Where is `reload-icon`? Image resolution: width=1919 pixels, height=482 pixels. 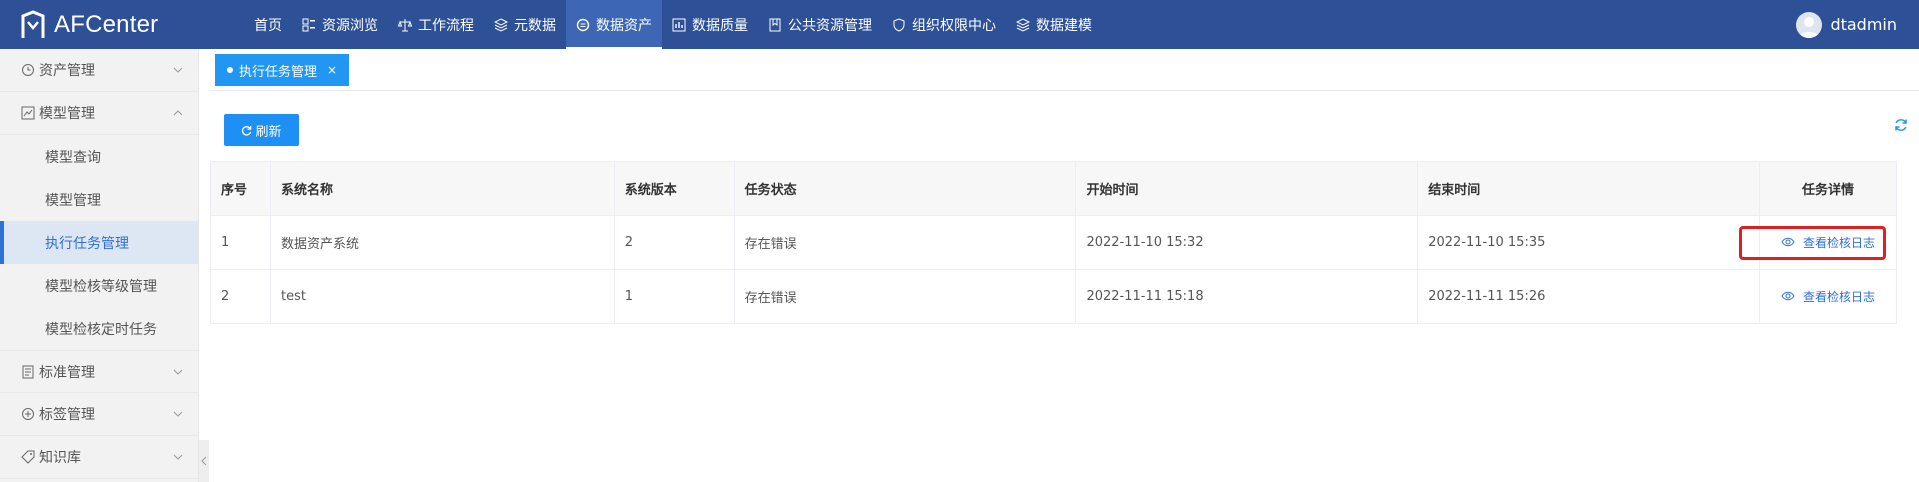 reload-icon is located at coordinates (1901, 125).